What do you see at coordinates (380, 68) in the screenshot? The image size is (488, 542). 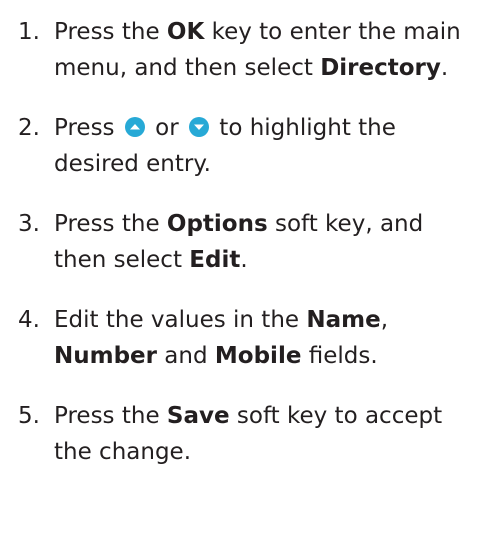 I see `directory-label: Directory` at bounding box center [380, 68].